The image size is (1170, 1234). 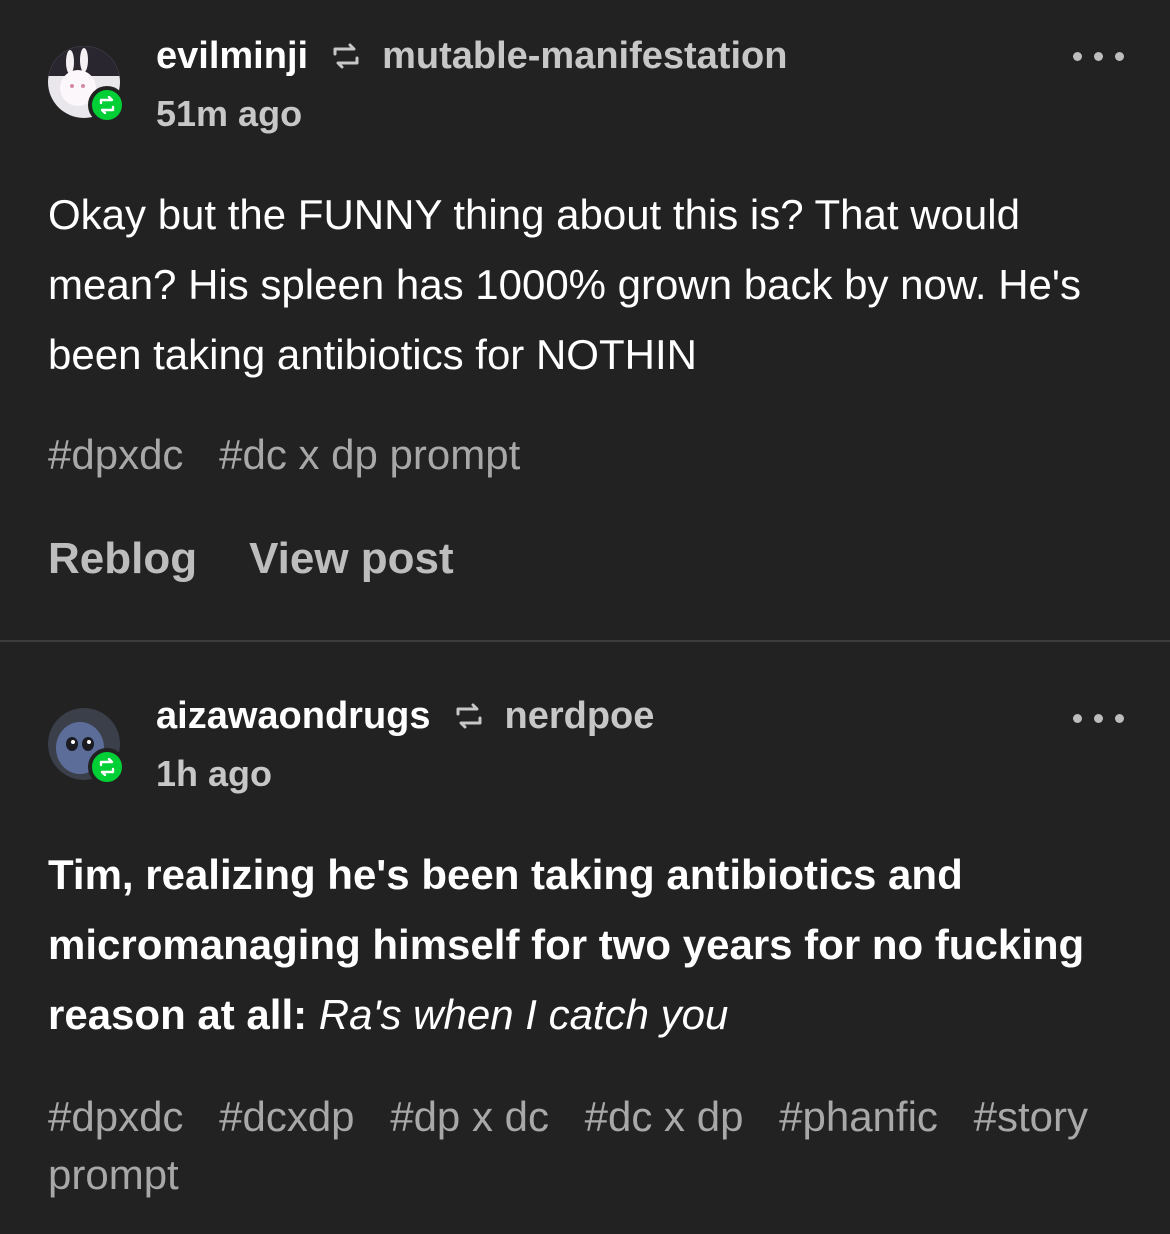 I want to click on post-header: aizawaondrugs nerdpoe, so click(x=405, y=716).